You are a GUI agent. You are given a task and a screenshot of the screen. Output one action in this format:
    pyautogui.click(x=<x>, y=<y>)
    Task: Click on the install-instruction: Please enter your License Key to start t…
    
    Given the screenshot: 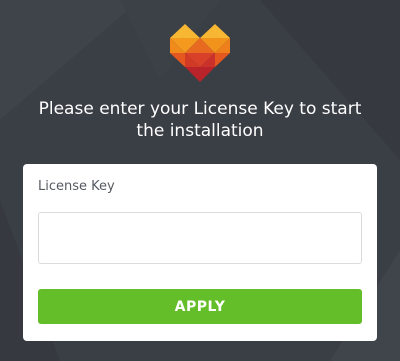 What is the action you would take?
    pyautogui.click(x=200, y=120)
    